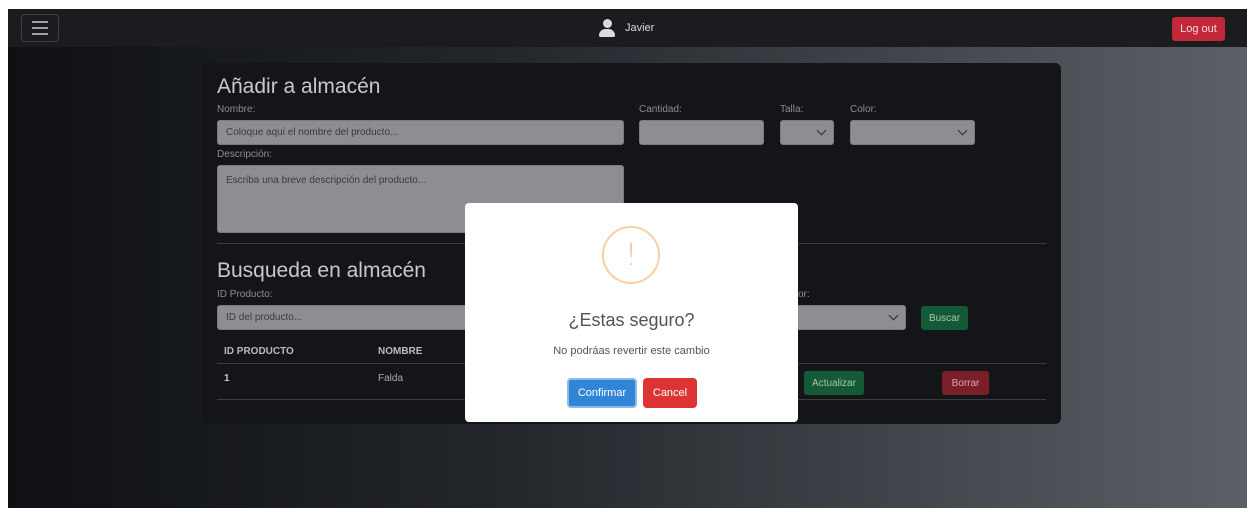 The width and height of the screenshot is (1247, 508). What do you see at coordinates (607, 28) in the screenshot?
I see `user-icon` at bounding box center [607, 28].